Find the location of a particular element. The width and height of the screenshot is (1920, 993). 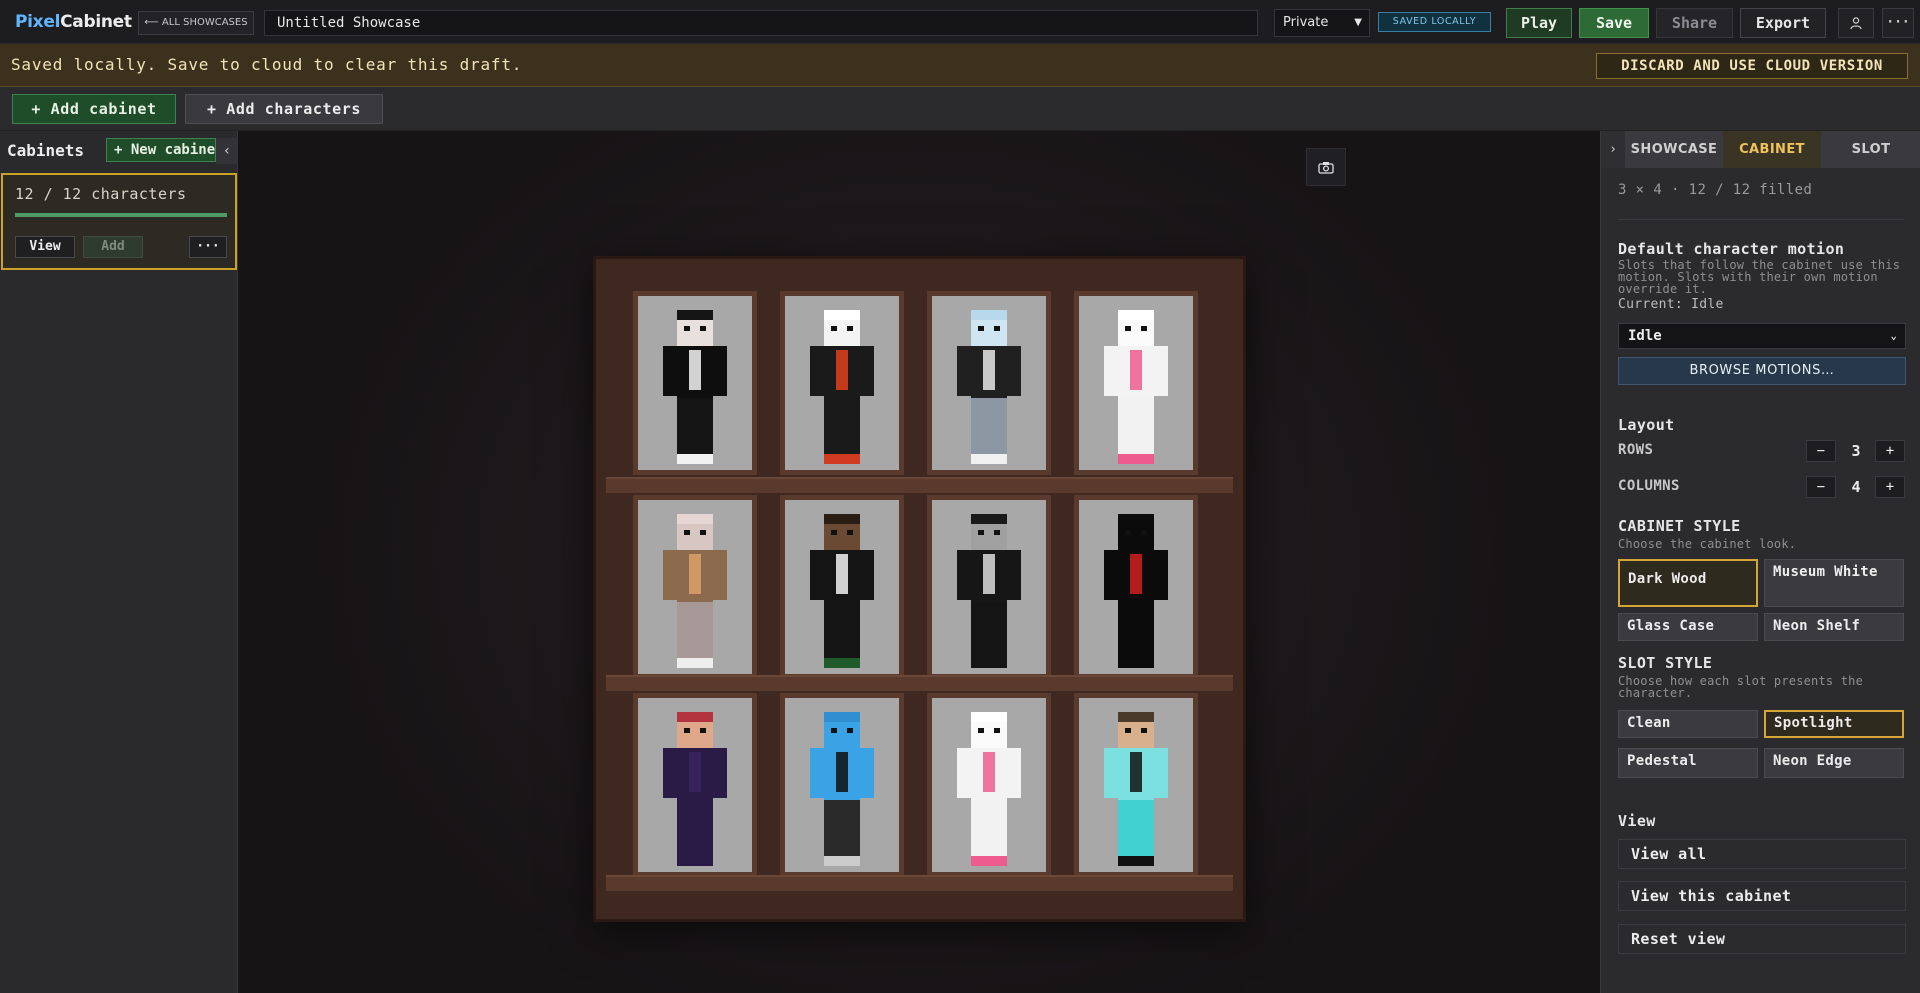

view-all-button: View all is located at coordinates (1762, 854).